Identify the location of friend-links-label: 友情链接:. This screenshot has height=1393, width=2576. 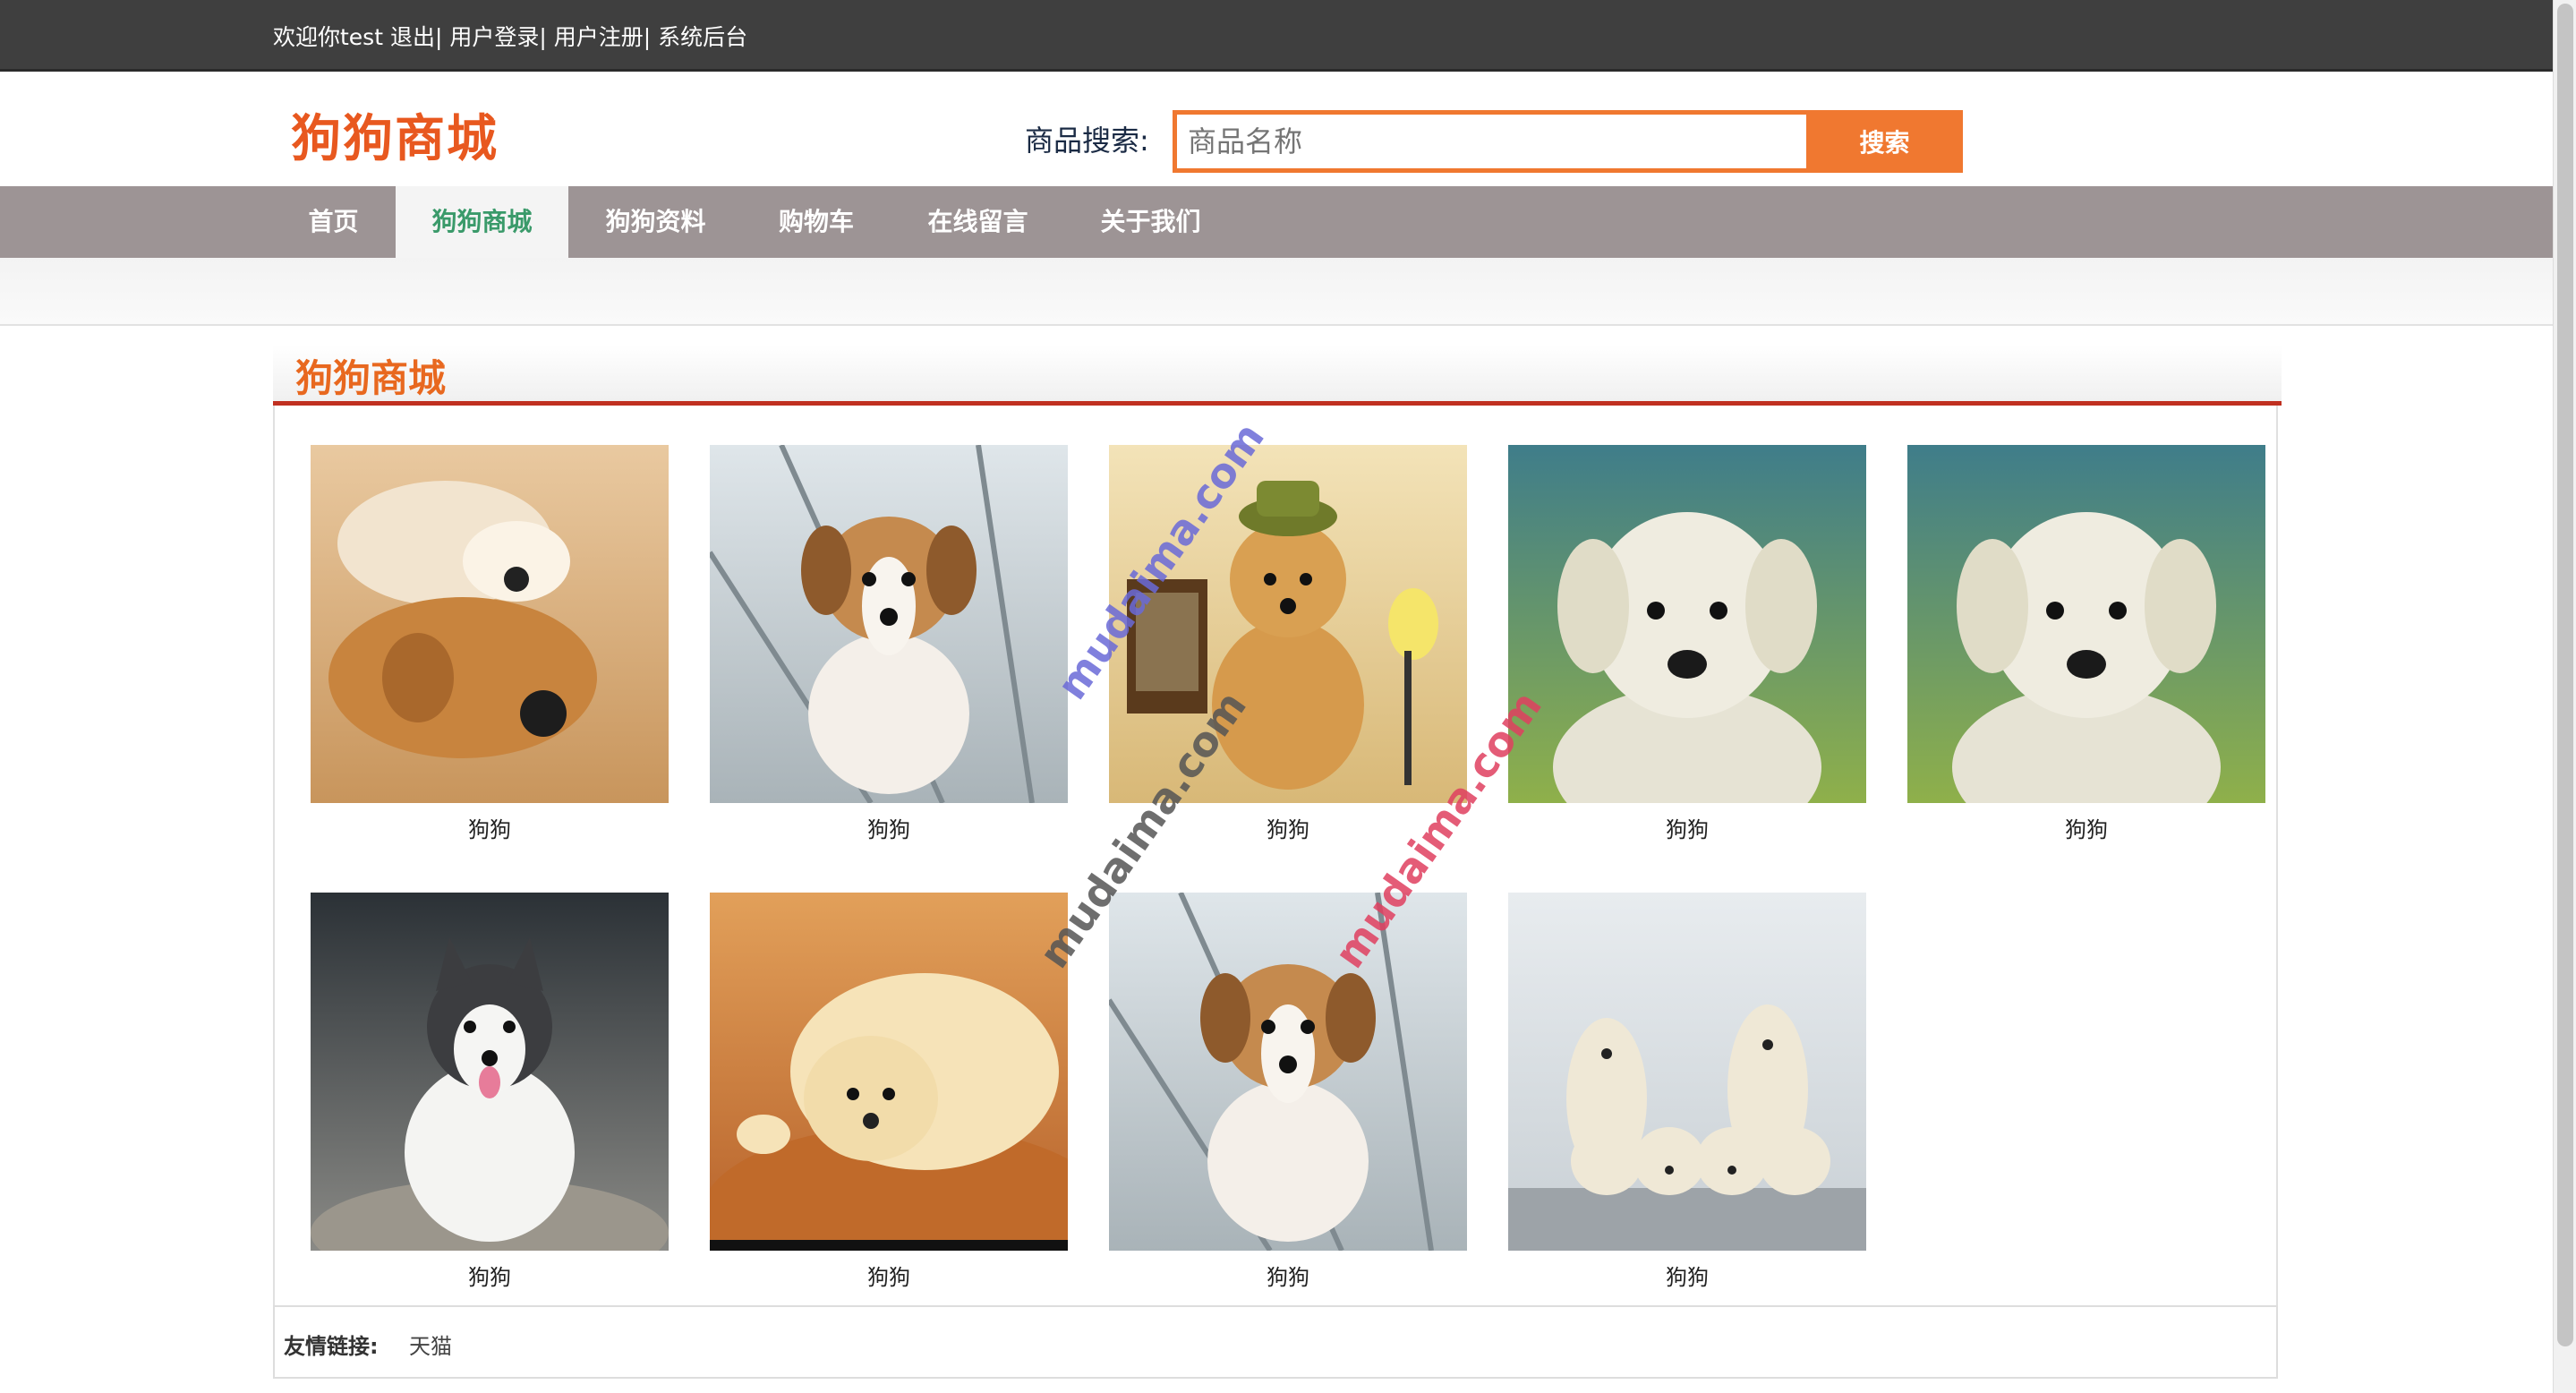
(331, 1346).